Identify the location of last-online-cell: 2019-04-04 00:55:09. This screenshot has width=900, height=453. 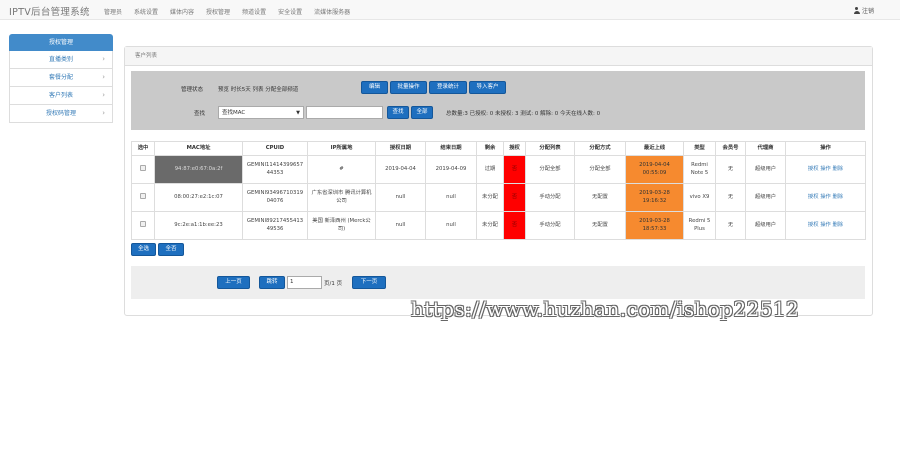
(654, 169).